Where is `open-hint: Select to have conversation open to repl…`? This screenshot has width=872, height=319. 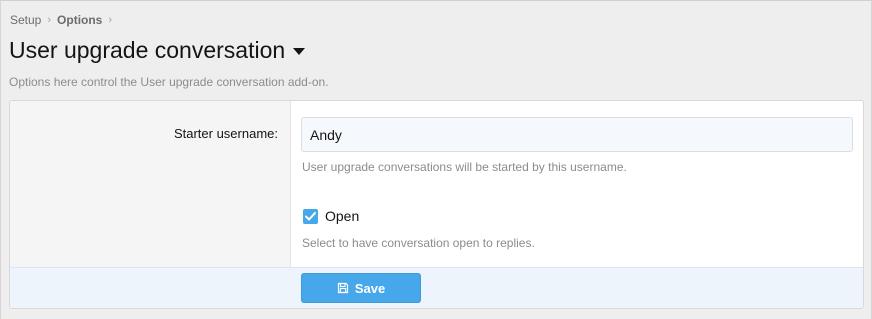 open-hint: Select to have conversation open to repl… is located at coordinates (418, 243).